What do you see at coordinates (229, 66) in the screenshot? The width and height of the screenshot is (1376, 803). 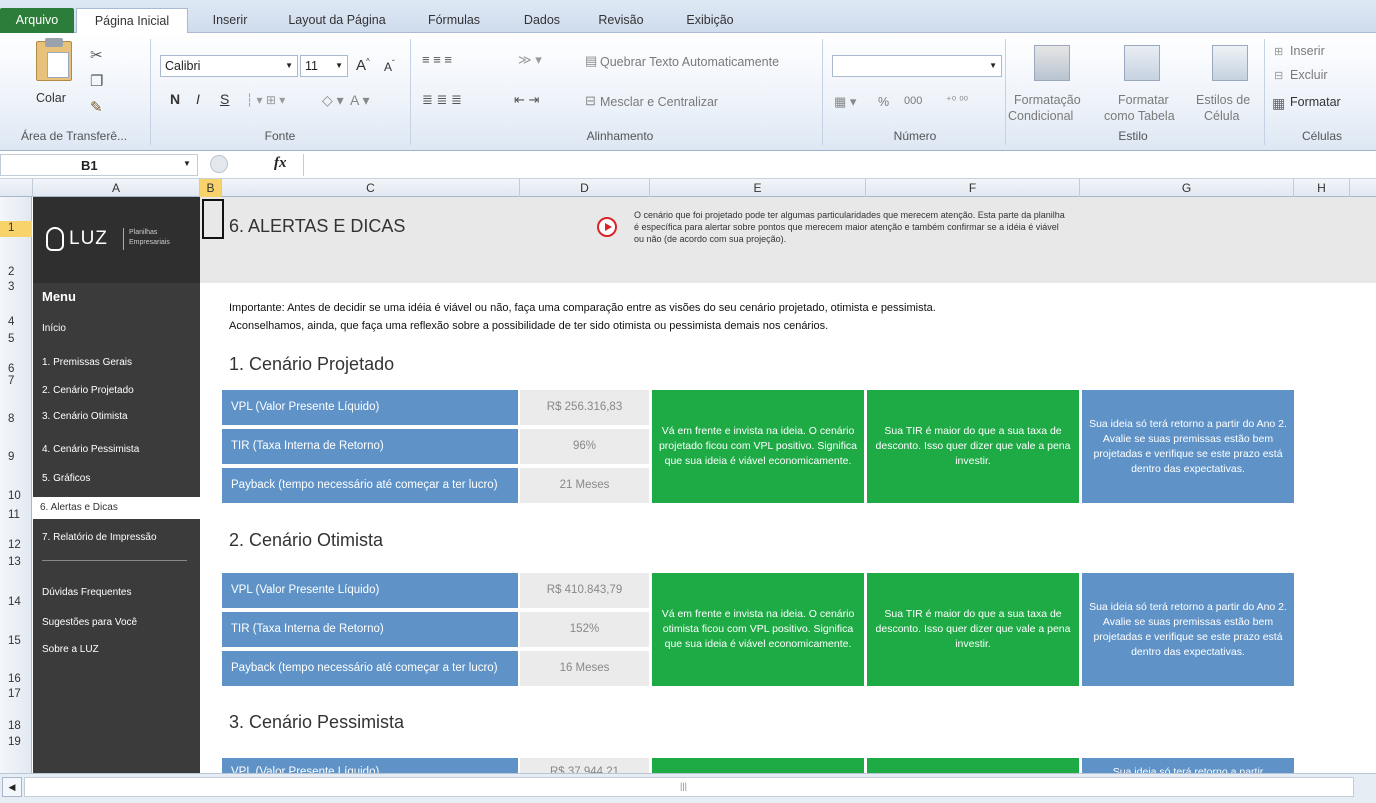 I see `font-name-select: Calibri ▼` at bounding box center [229, 66].